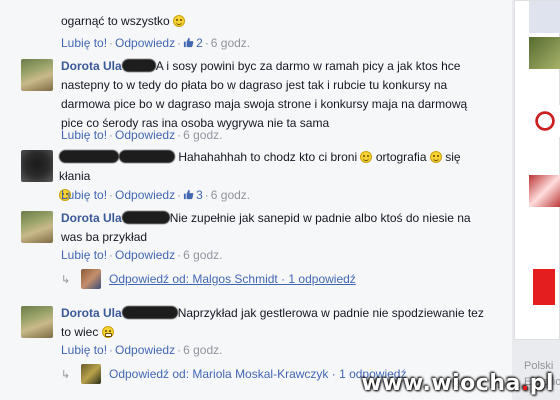  I want to click on grimace-emoji-icon, so click(107, 332).